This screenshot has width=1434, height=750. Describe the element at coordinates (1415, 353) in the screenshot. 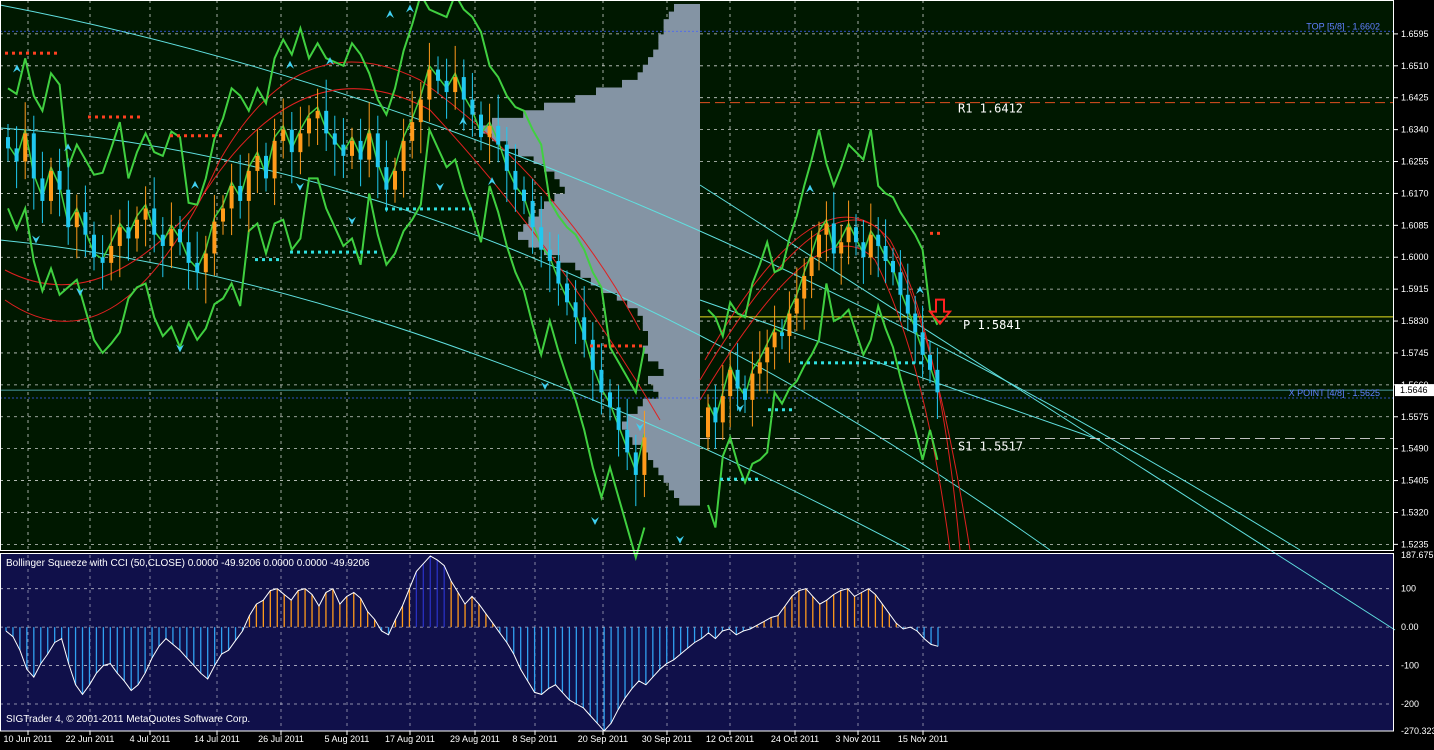

I see `y-tick-label: 1.5745` at that location.